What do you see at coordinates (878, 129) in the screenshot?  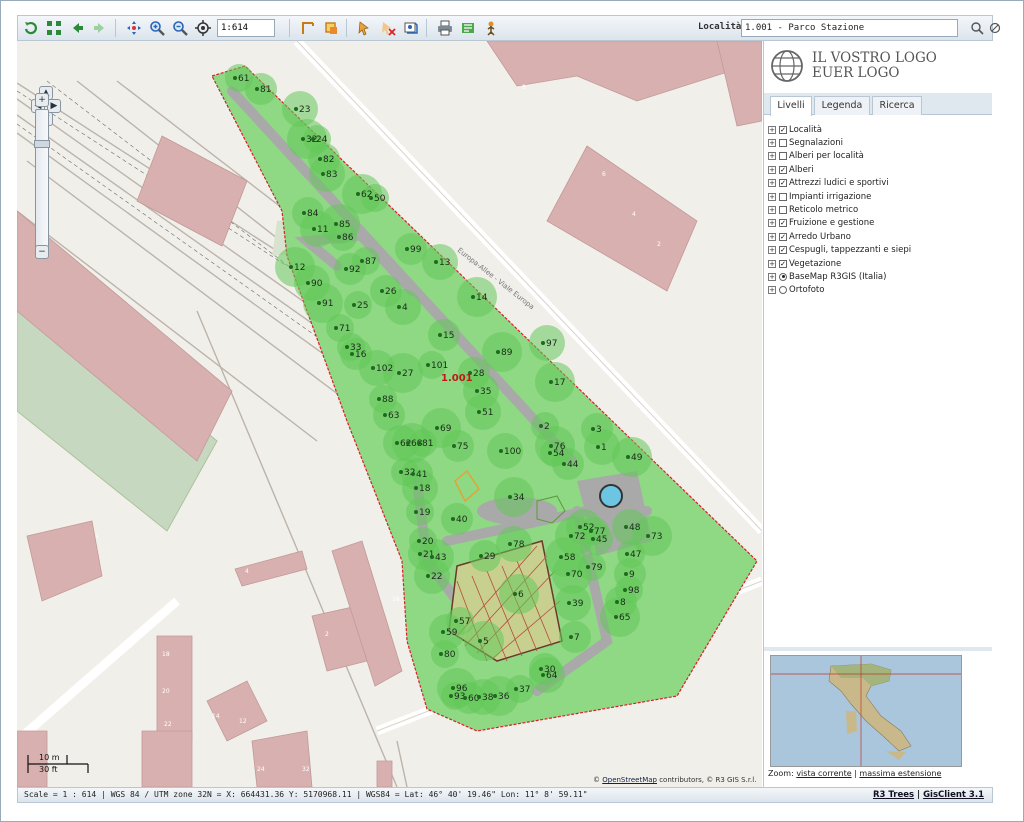 I see `layer-item: + ✓ Località` at bounding box center [878, 129].